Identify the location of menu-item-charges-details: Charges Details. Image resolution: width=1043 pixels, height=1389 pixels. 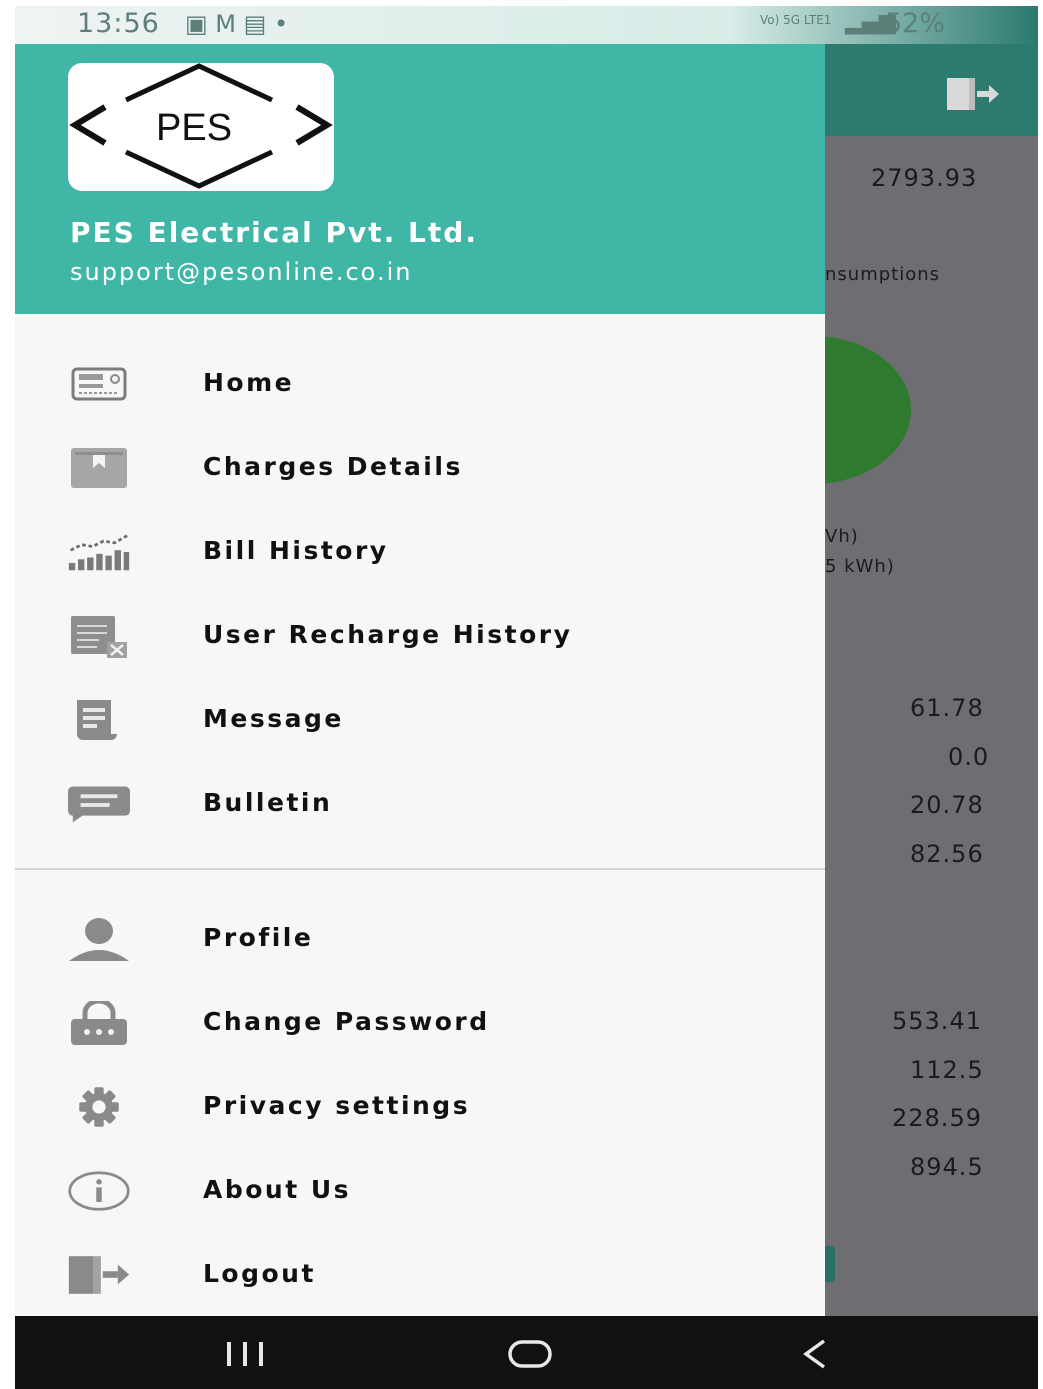
(420, 468).